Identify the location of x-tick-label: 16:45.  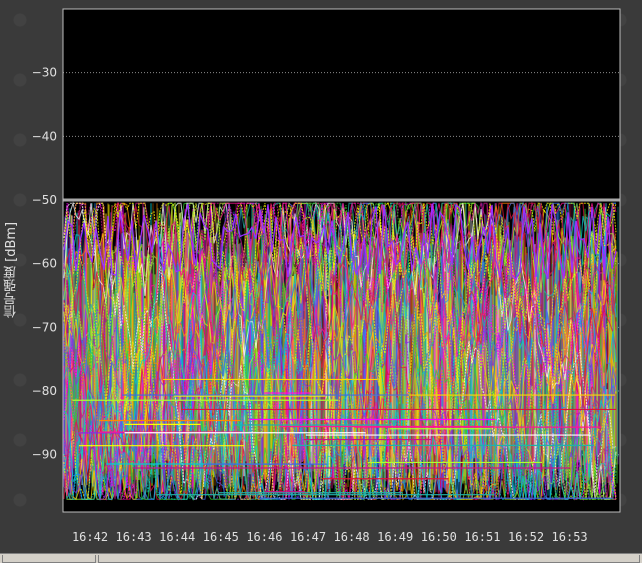
(221, 537).